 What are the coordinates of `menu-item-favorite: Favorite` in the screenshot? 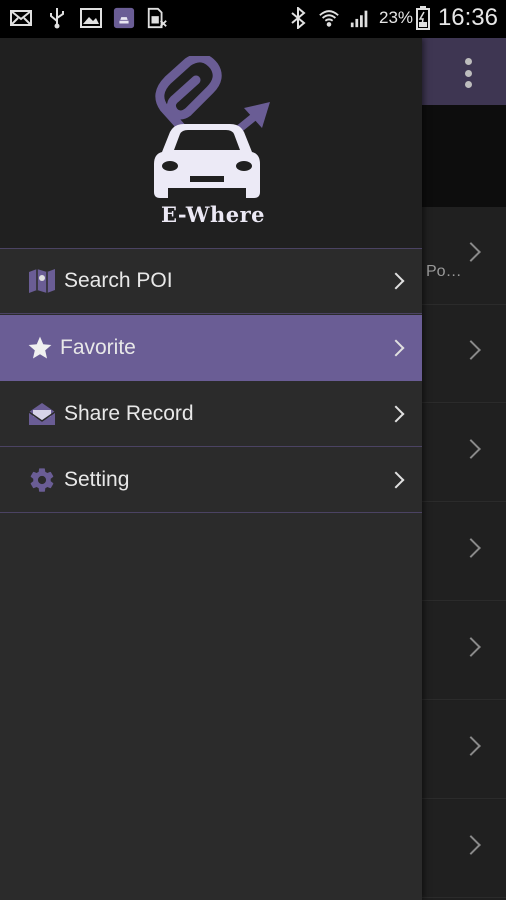 It's located at (211, 348).